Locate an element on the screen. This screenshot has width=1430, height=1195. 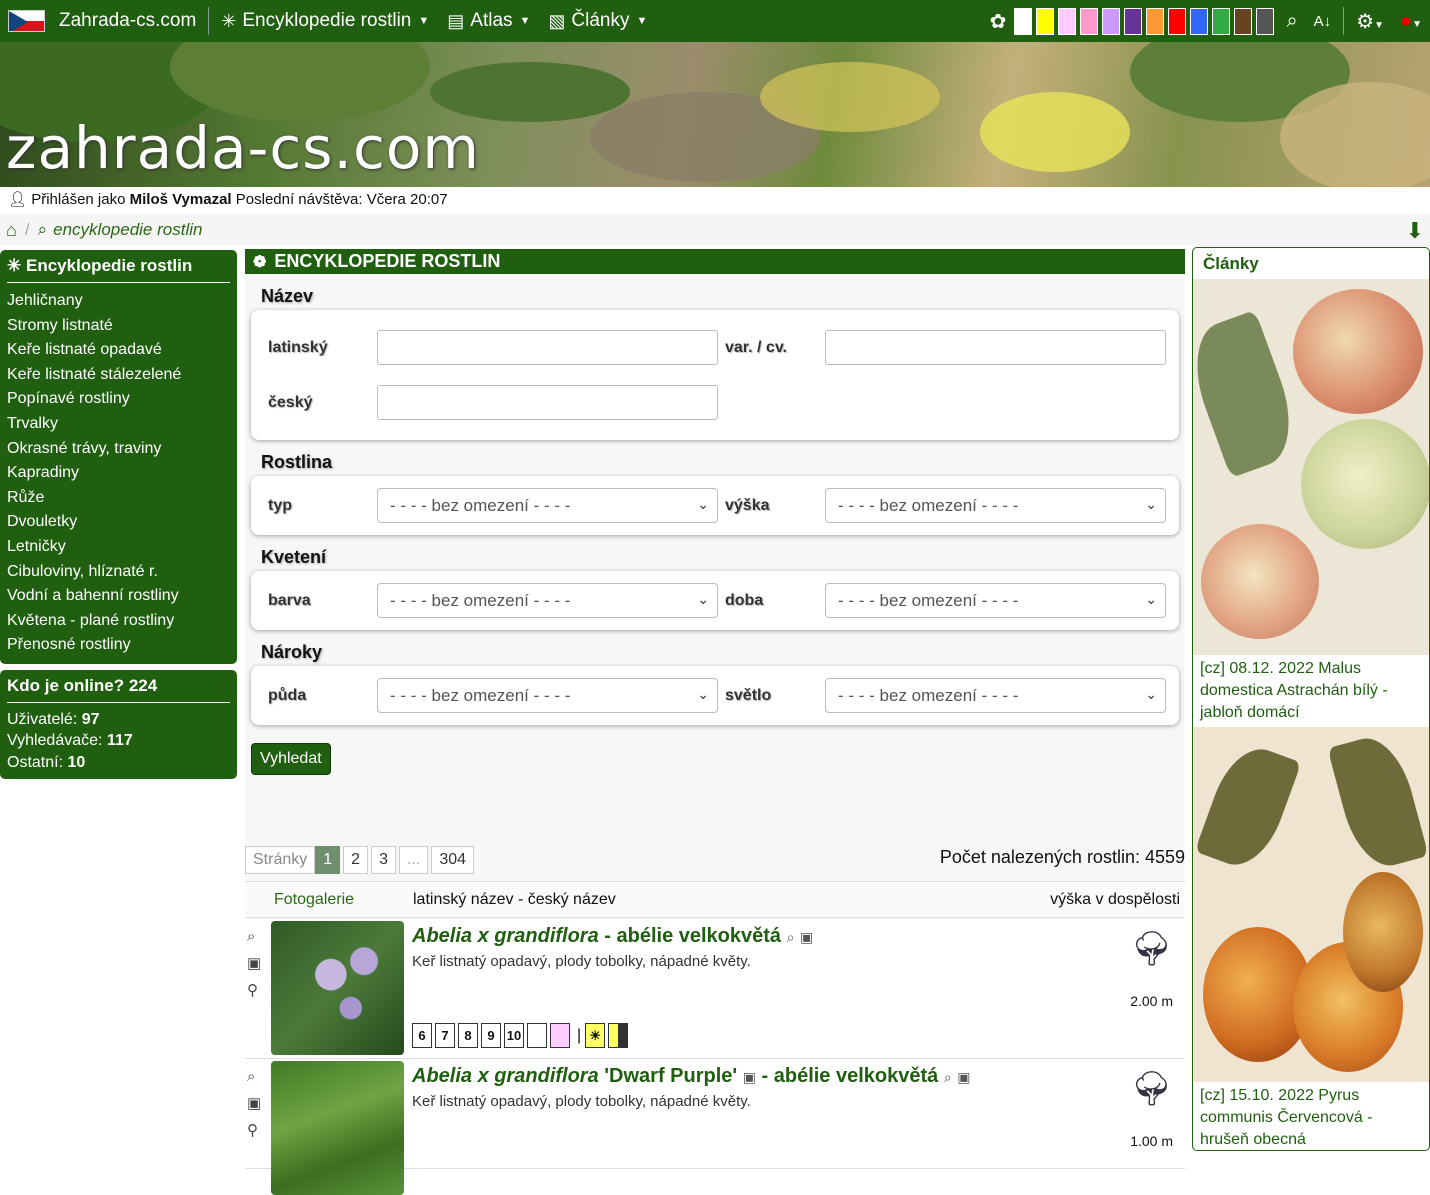
latin-name: Abelia x grandiflora is located at coordinates (505, 1076).